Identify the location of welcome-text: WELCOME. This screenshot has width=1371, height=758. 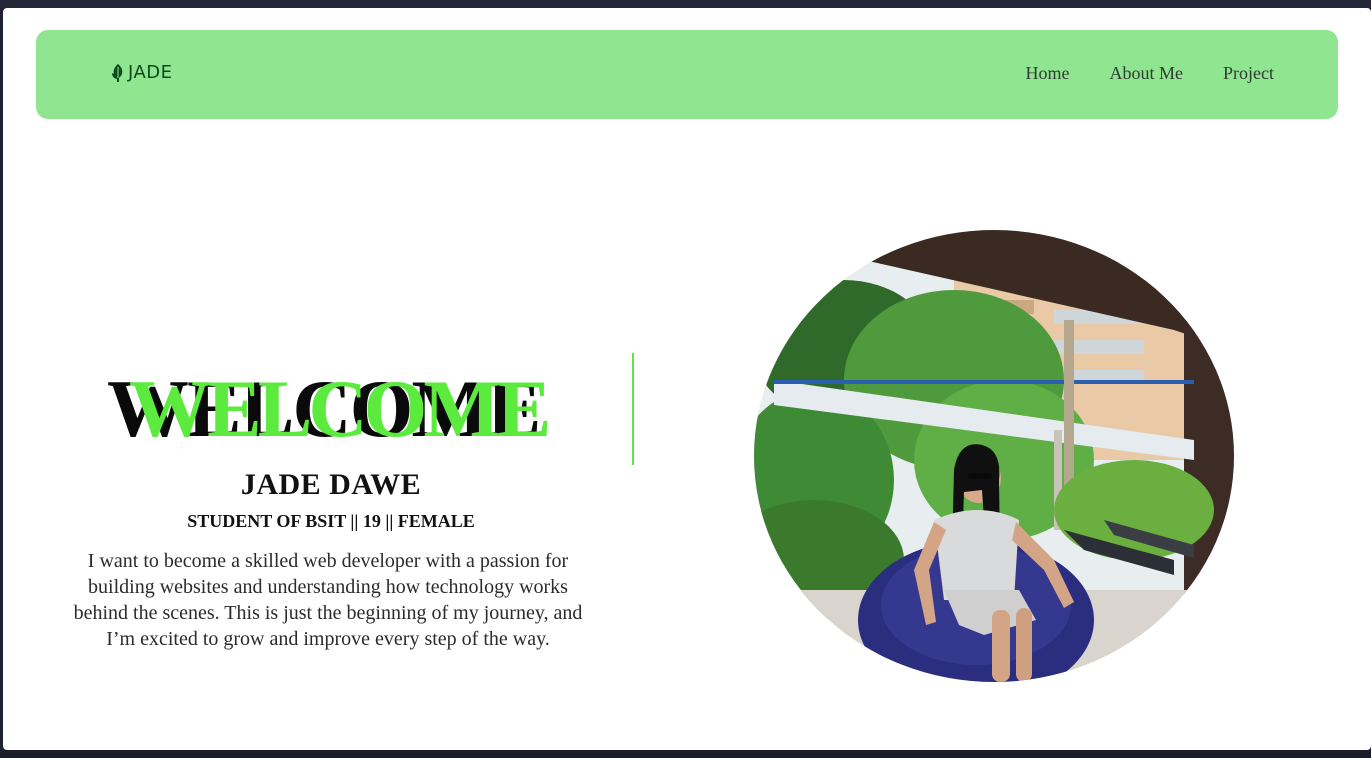
(340, 408).